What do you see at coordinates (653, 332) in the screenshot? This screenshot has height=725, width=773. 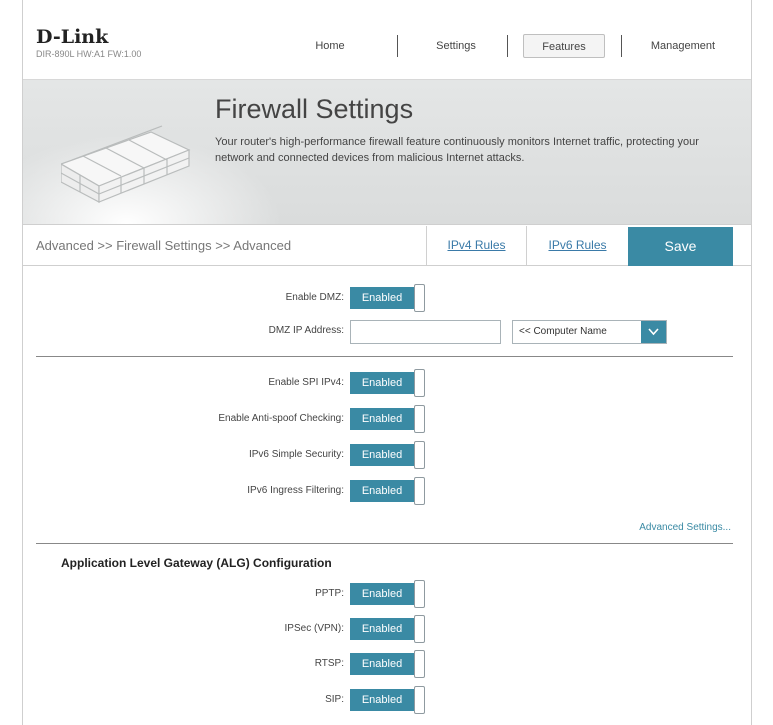 I see `chevron-down-icon` at bounding box center [653, 332].